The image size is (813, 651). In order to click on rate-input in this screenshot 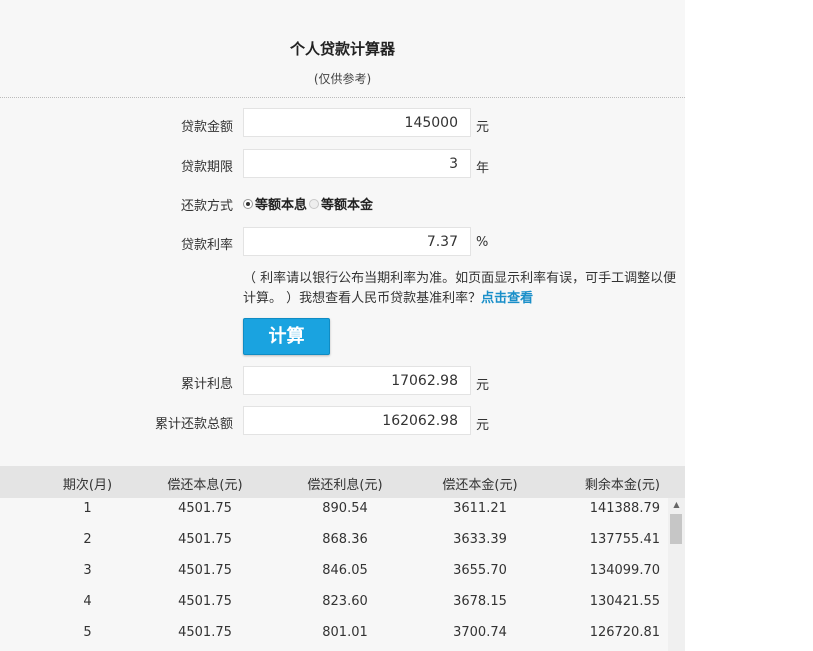, I will do `click(357, 241)`.